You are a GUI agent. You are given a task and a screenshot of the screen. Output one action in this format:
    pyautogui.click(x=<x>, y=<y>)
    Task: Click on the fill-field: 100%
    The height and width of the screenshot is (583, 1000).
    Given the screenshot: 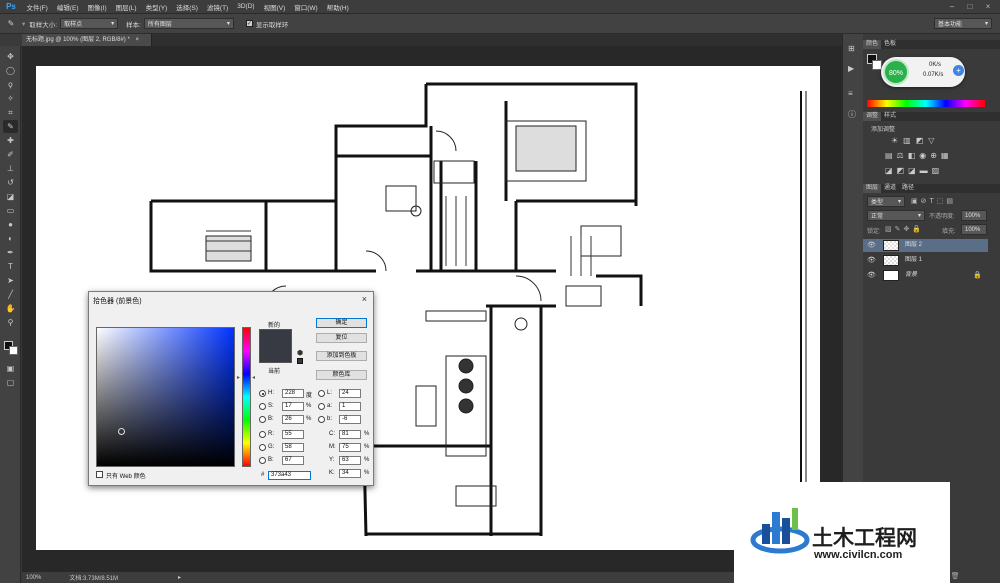 What is the action you would take?
    pyautogui.click(x=974, y=229)
    